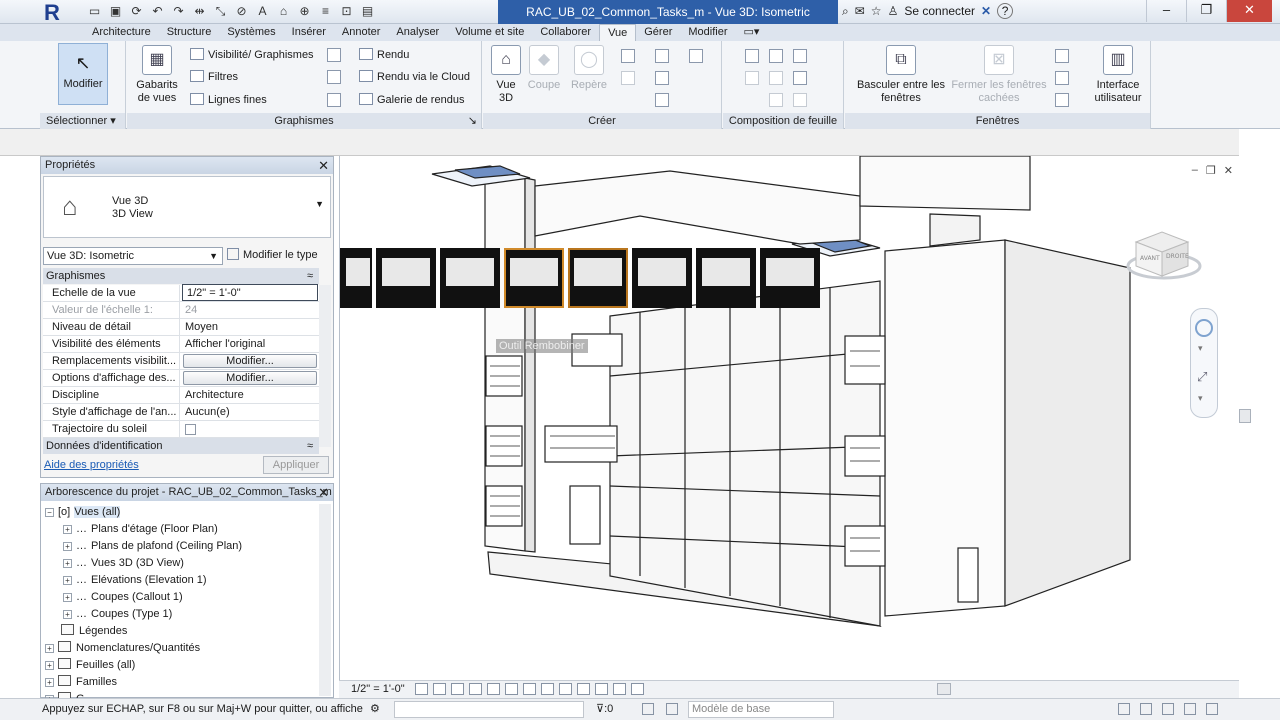 The image size is (1280, 720). Describe the element at coordinates (776, 56) in the screenshot. I see `title-block-icon` at that location.